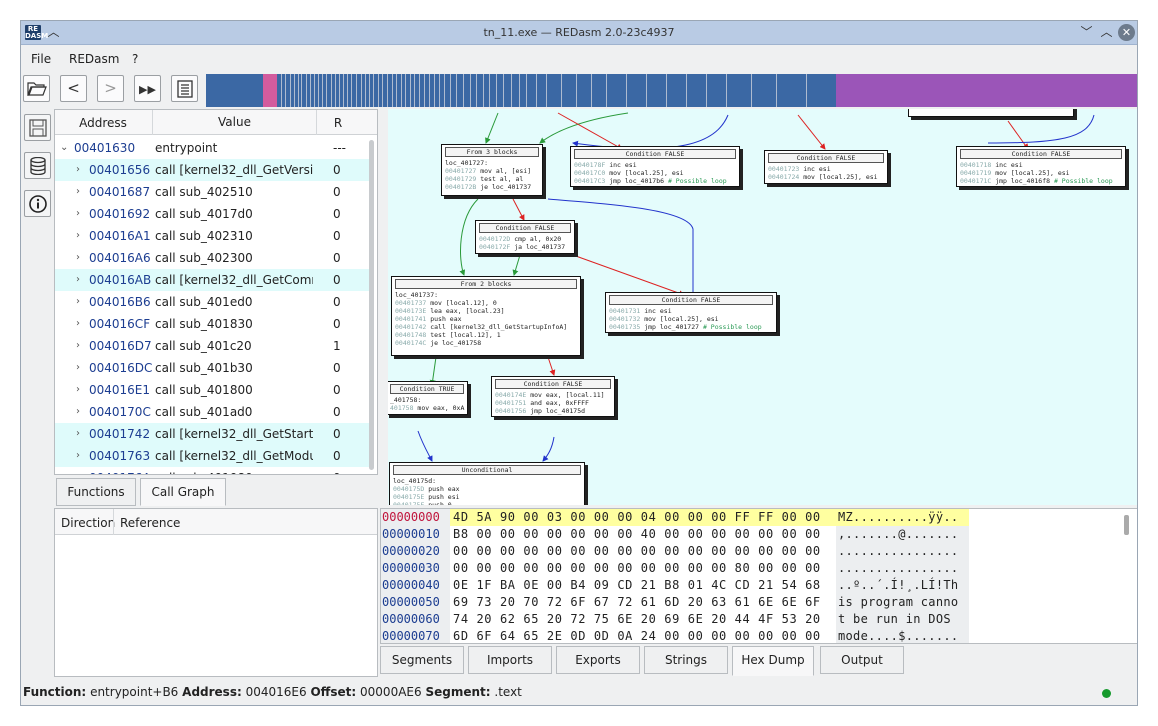 This screenshot has width=1158, height=726. What do you see at coordinates (338, 123) in the screenshot?
I see `column-r: R` at bounding box center [338, 123].